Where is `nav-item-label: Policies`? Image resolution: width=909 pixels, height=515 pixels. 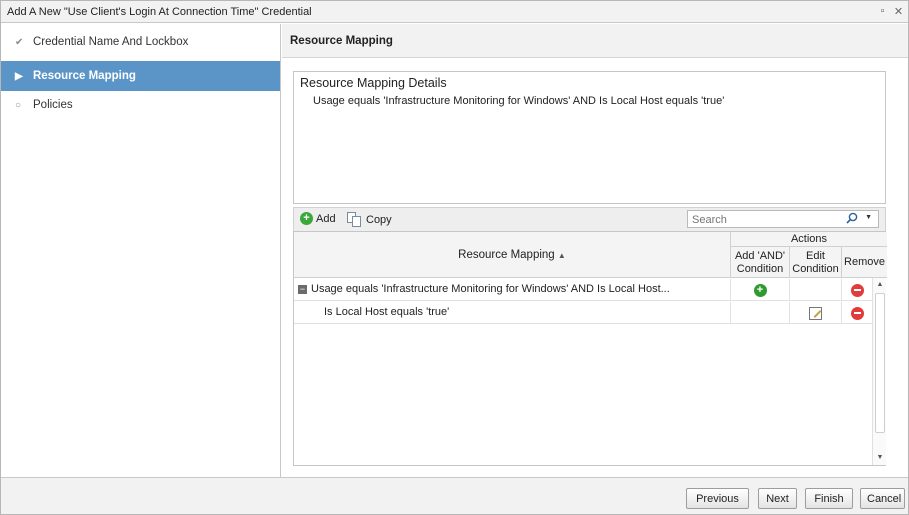 nav-item-label: Policies is located at coordinates (53, 105).